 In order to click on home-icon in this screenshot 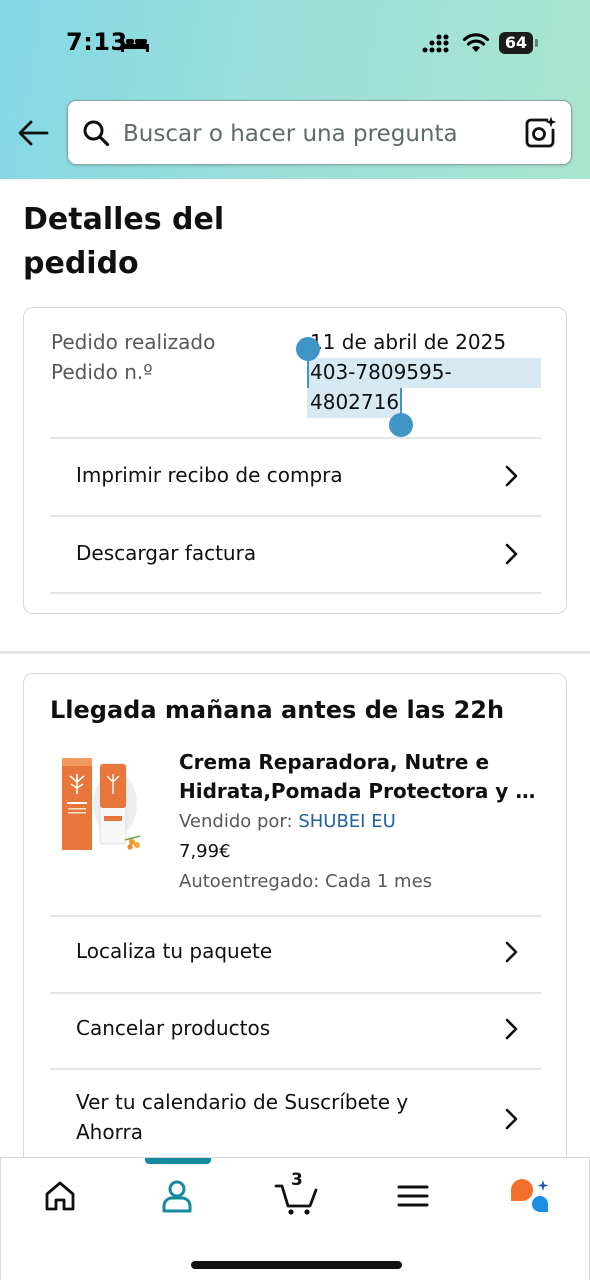, I will do `click(60, 1196)`.